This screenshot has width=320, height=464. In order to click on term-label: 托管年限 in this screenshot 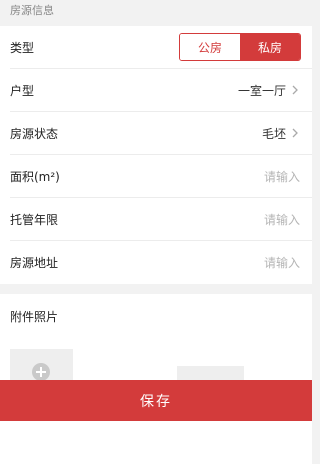, I will do `click(34, 219)`.